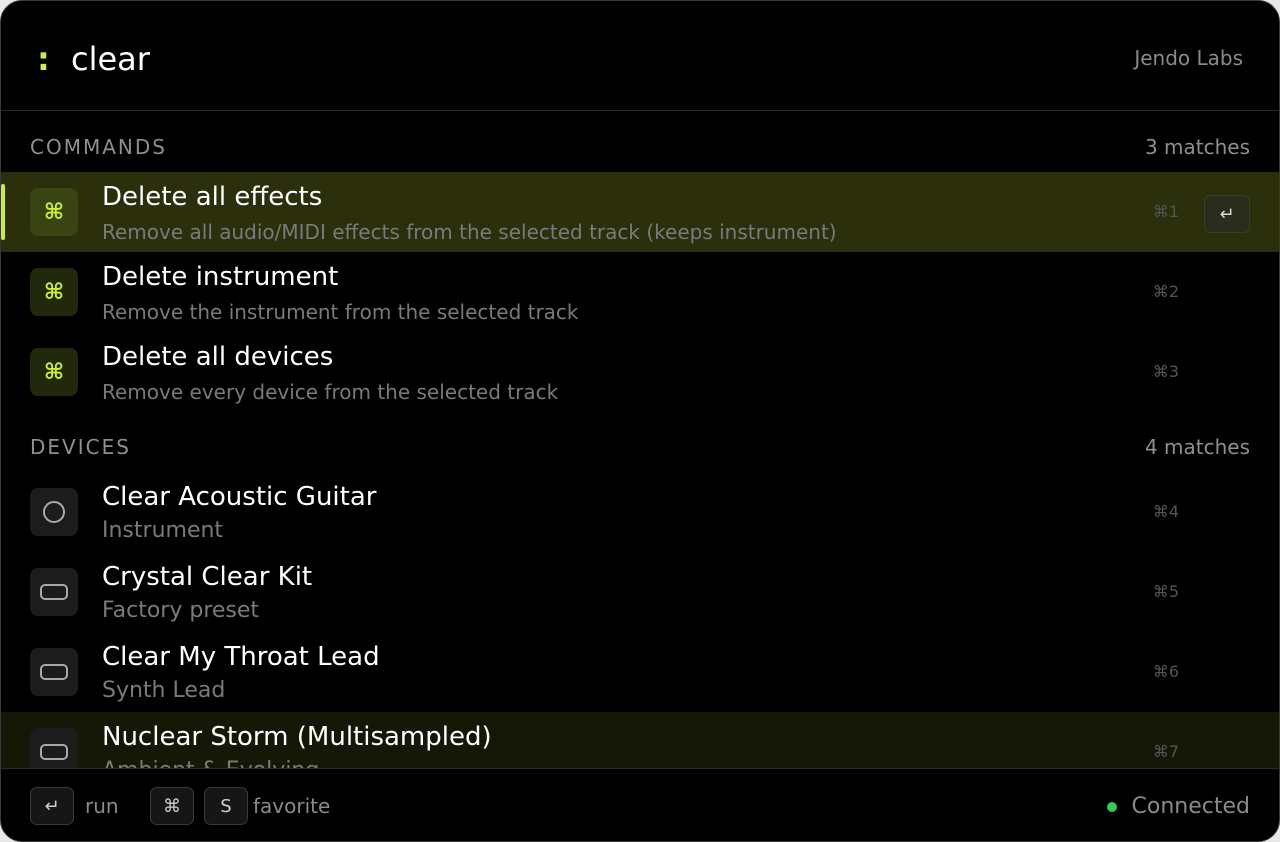 This screenshot has height=842, width=1280. Describe the element at coordinates (181, 610) in the screenshot. I see `row-subtitle: Factory preset` at that location.